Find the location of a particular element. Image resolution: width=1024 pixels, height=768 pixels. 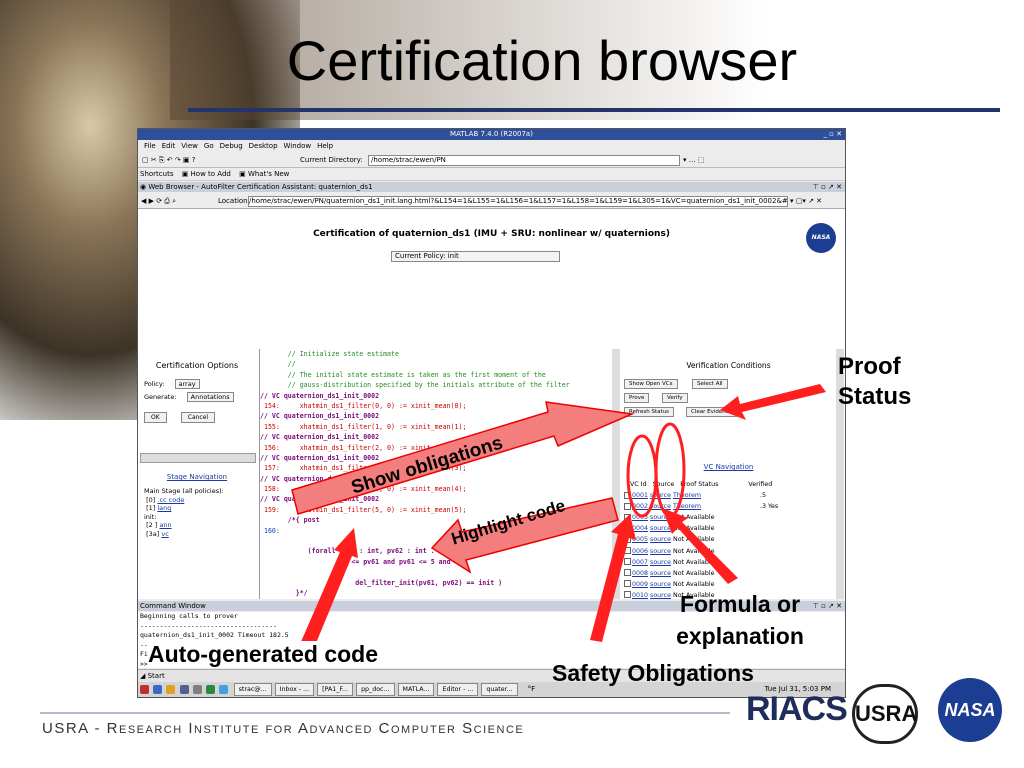

menu-item-edit: Edit is located at coordinates (169, 146).